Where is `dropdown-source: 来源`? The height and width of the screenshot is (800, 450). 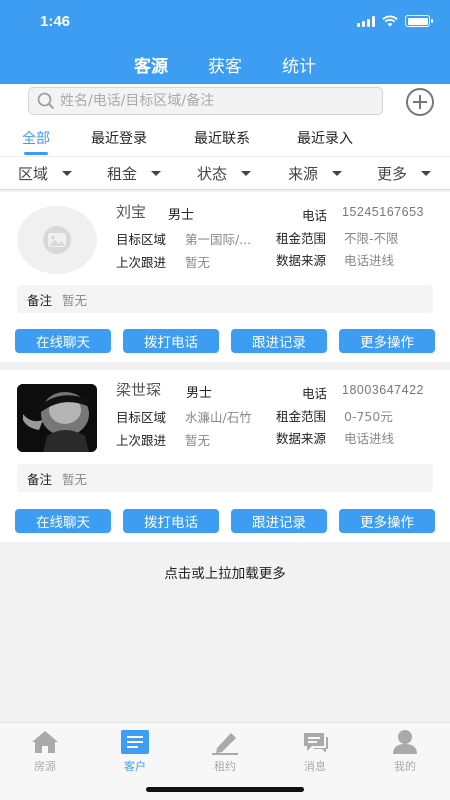
dropdown-source: 来源 is located at coordinates (315, 173).